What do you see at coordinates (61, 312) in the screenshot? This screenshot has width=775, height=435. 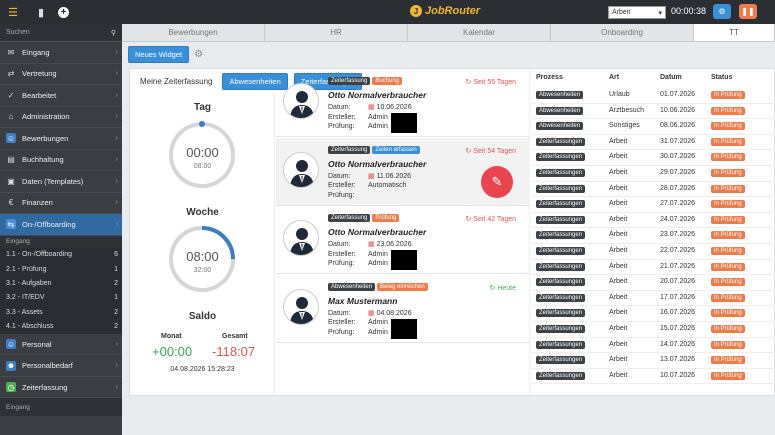 I see `sidebar-subitem: 3.3 - Assets 2` at bounding box center [61, 312].